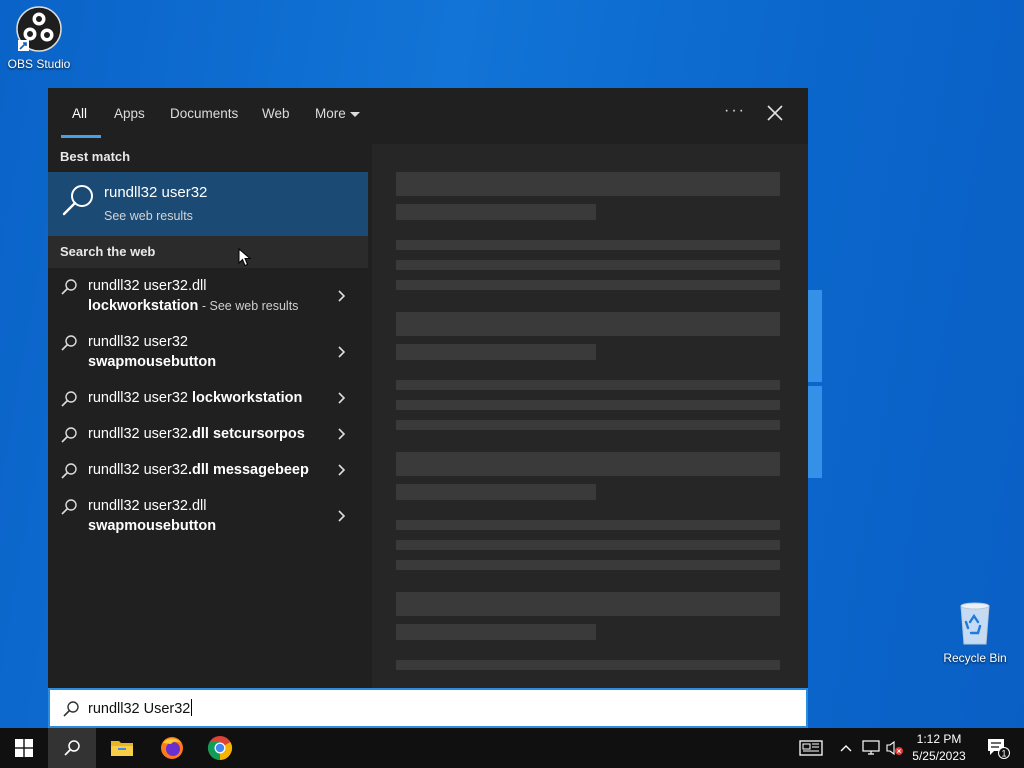  I want to click on caret-down-icon, so click(354, 114).